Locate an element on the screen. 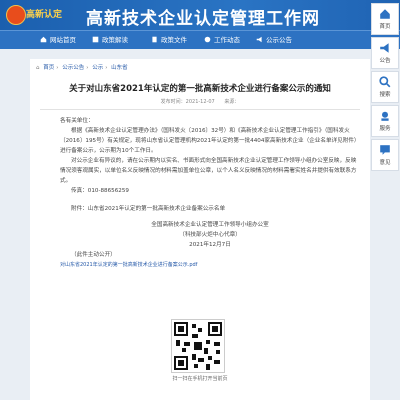 Image resolution: width=400 pixels, height=400 pixels. attachment-line: 附件：山东省2021年认定的第一批高新技术企业备案公示名单 is located at coordinates (148, 209).